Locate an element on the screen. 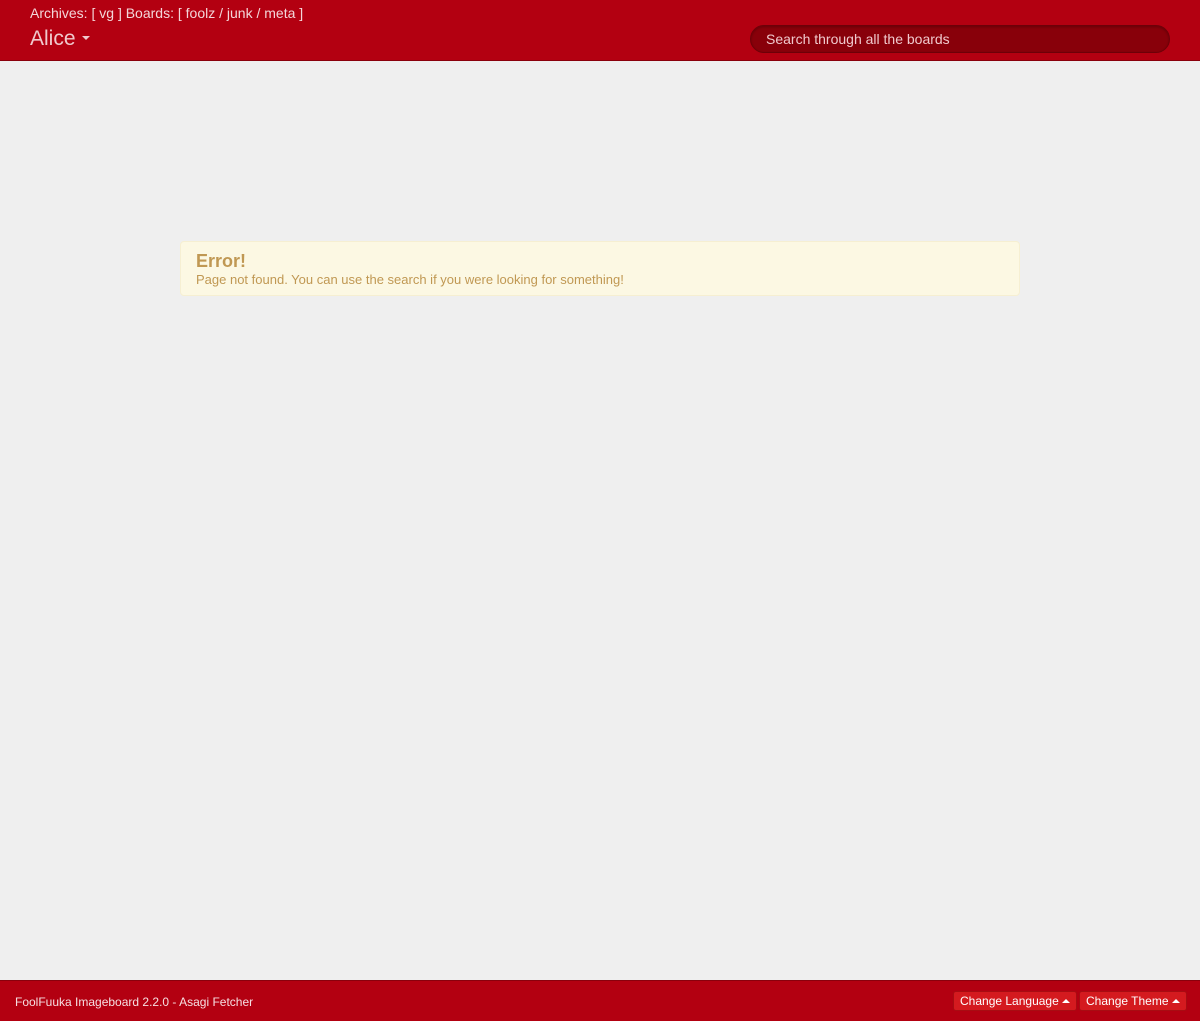  alert-title: Error! is located at coordinates (221, 261).